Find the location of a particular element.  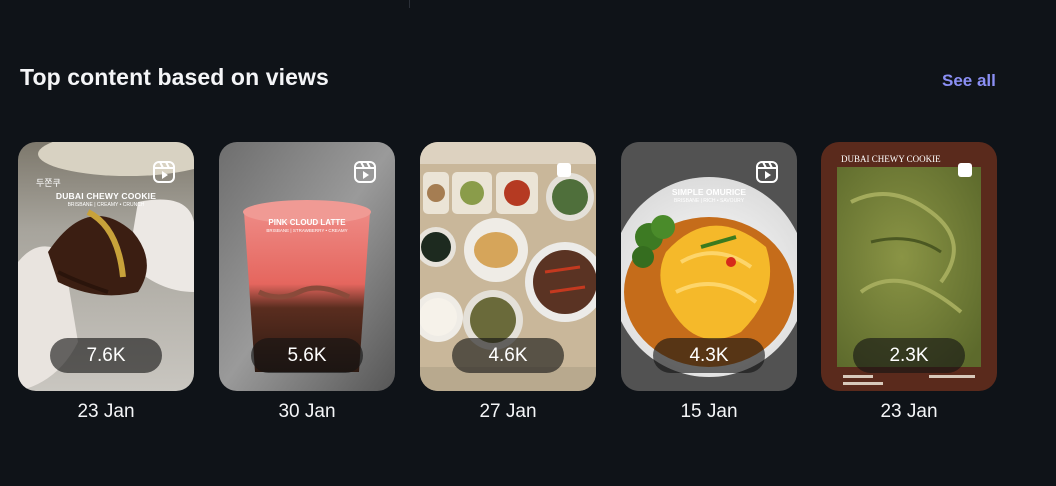

section-title: Top content based on views is located at coordinates (174, 77).